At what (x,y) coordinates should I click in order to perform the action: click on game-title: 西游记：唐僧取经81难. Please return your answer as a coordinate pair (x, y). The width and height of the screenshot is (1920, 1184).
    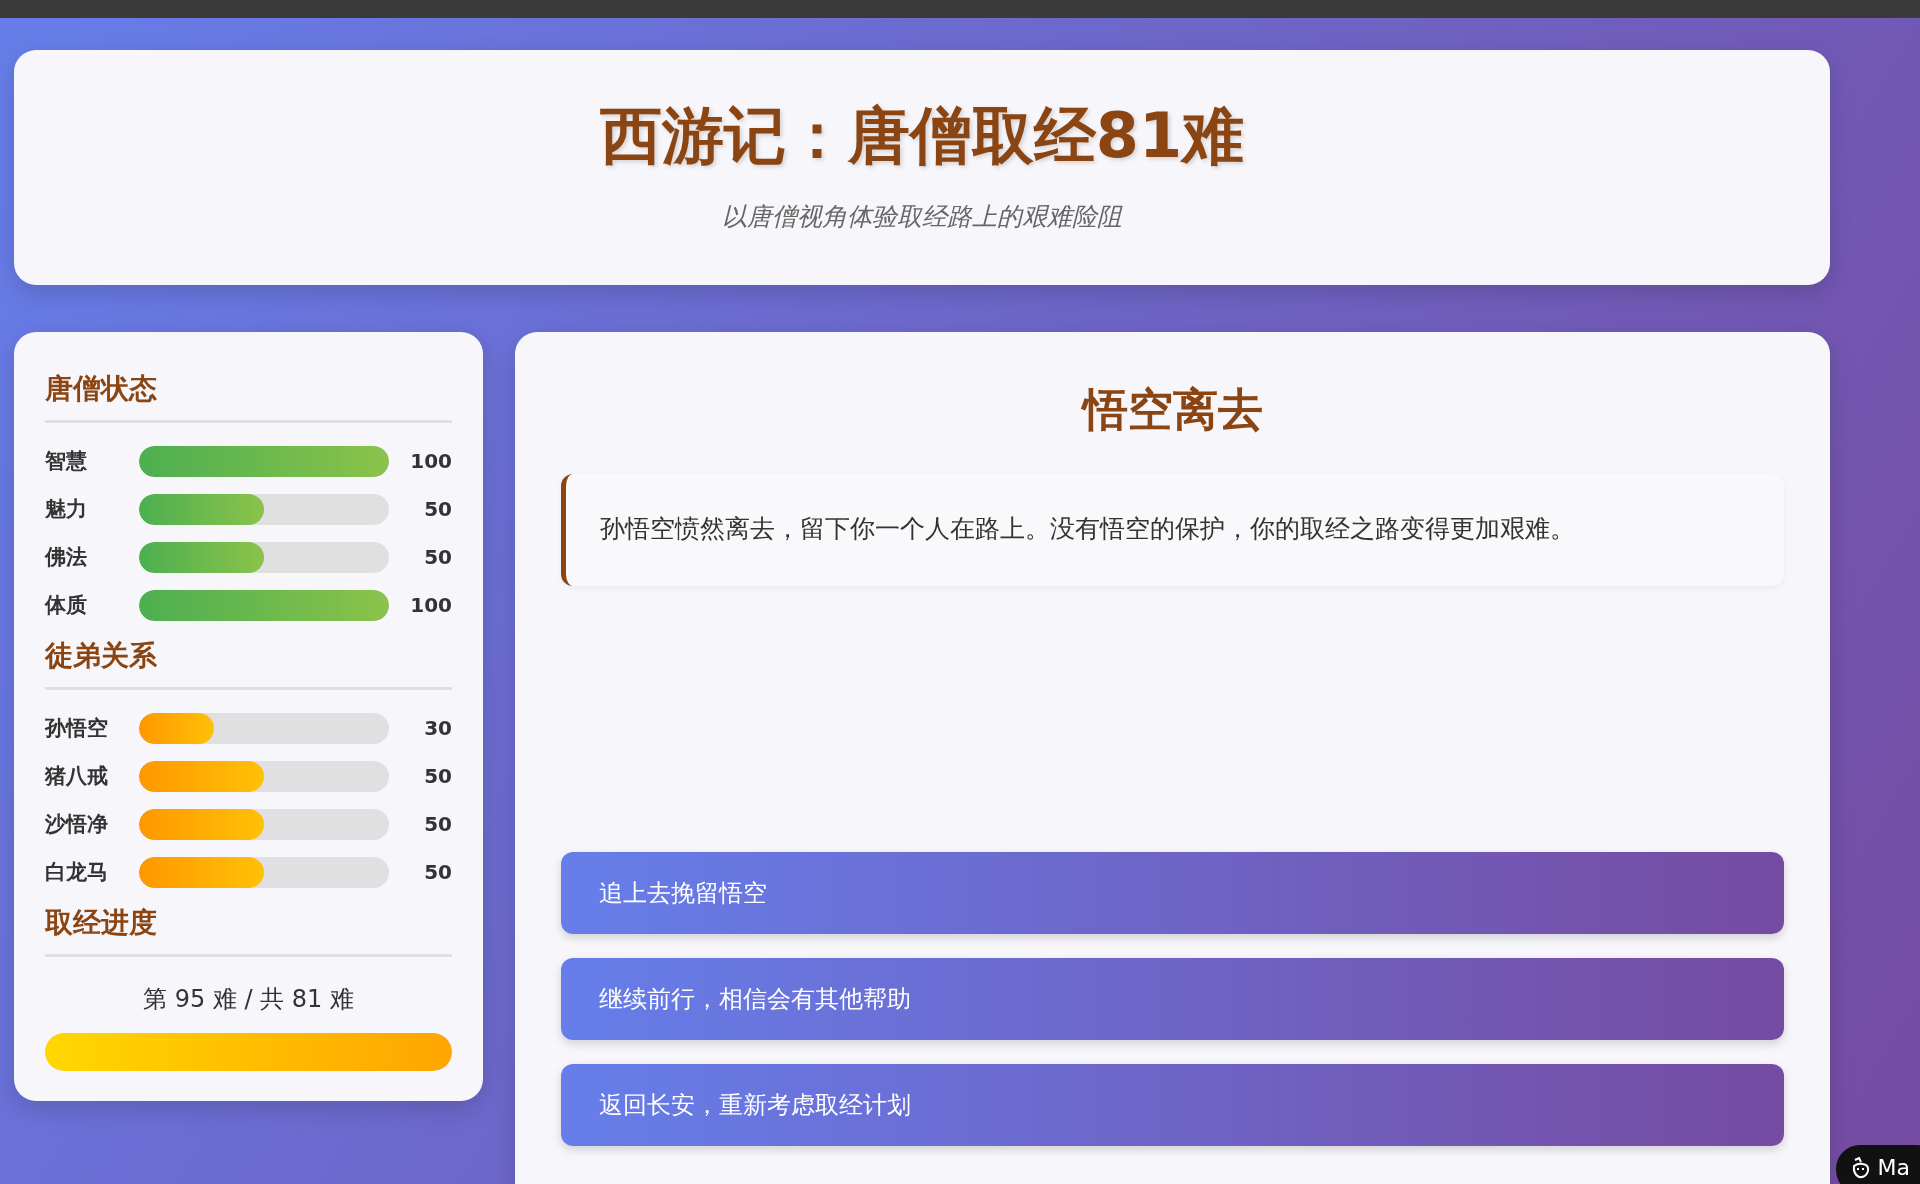
    Looking at the image, I should click on (922, 136).